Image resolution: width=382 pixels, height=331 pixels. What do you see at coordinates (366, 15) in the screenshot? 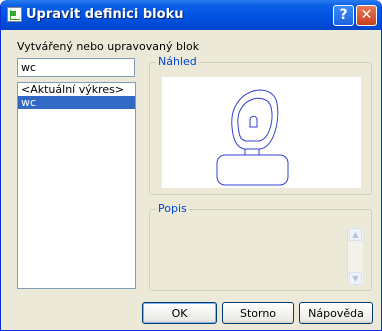
I see `close-button: ✕` at bounding box center [366, 15].